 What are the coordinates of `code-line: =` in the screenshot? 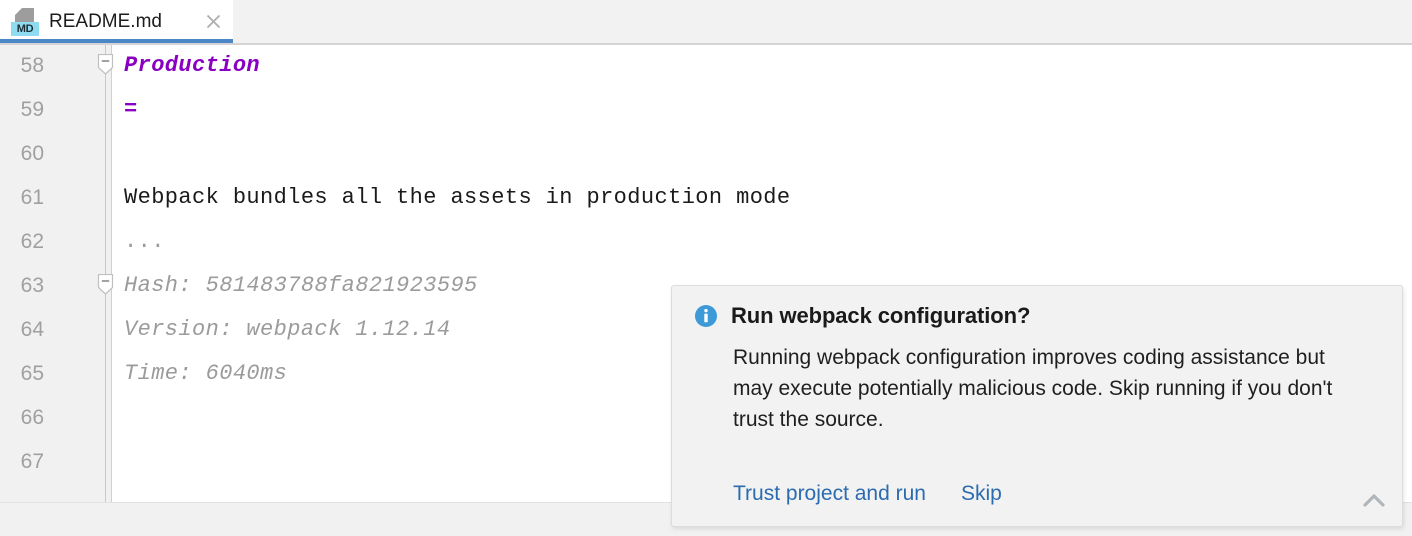 It's located at (131, 109).